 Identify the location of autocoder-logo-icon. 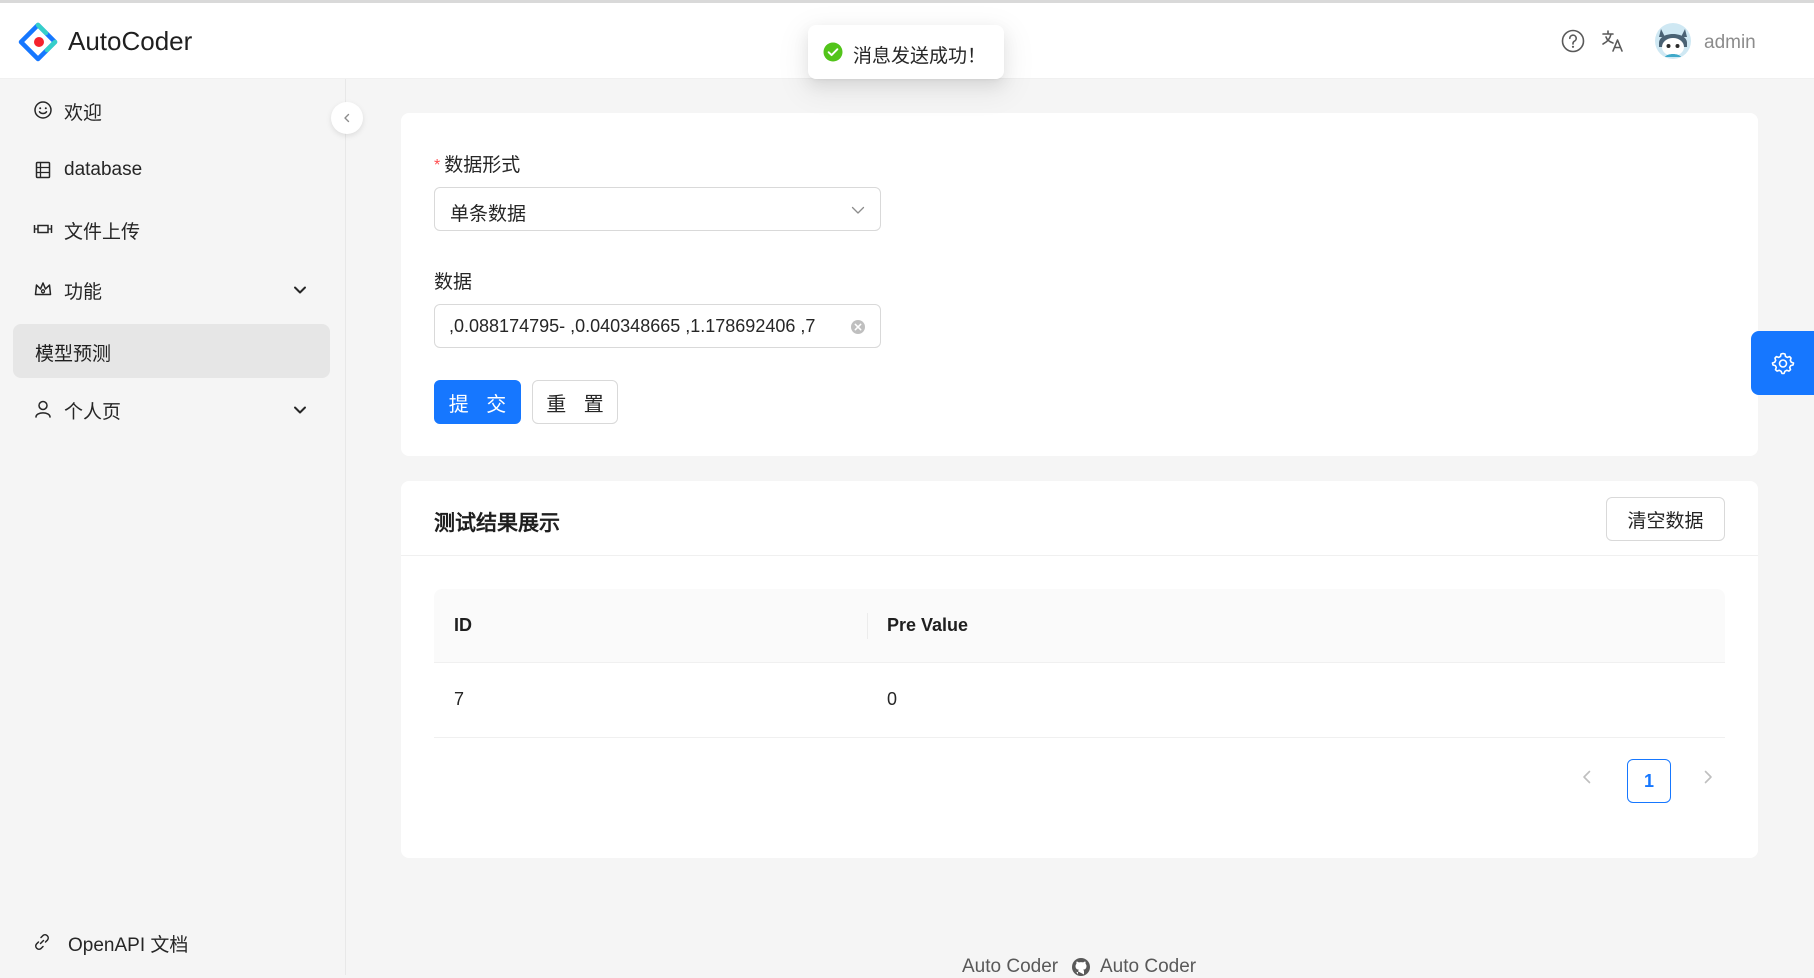
(38, 42).